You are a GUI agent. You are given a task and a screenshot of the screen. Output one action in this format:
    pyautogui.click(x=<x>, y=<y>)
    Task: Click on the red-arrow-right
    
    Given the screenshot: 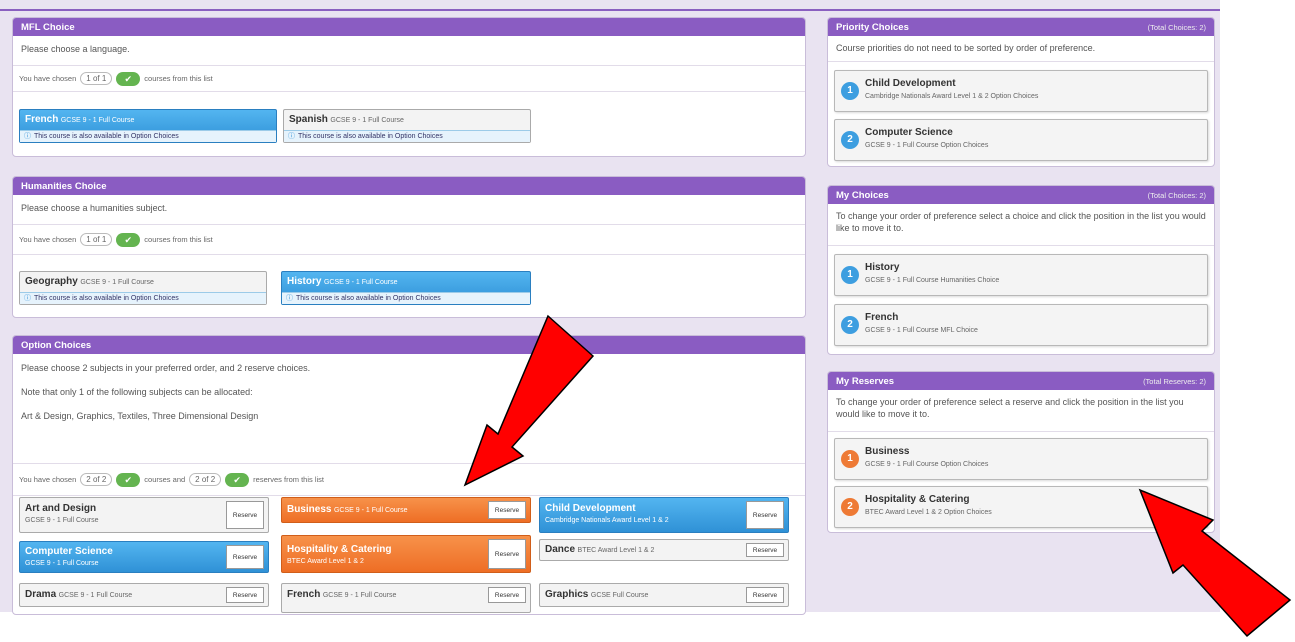 What is the action you would take?
    pyautogui.click(x=1215, y=563)
    